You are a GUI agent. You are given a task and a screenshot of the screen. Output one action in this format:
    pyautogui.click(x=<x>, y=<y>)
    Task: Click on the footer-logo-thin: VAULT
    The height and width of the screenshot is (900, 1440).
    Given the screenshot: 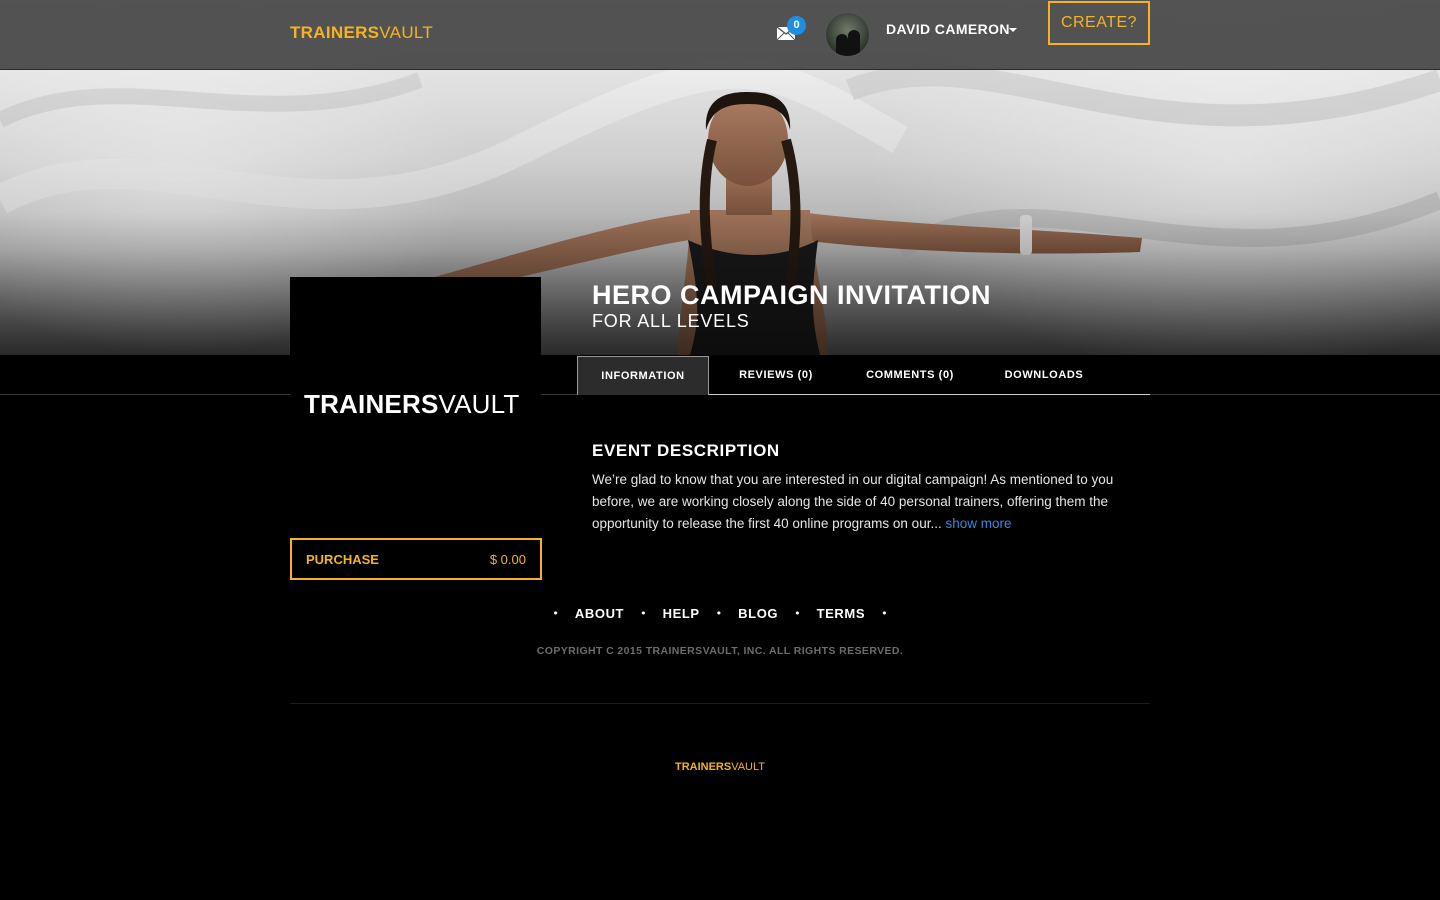 What is the action you would take?
    pyautogui.click(x=748, y=767)
    